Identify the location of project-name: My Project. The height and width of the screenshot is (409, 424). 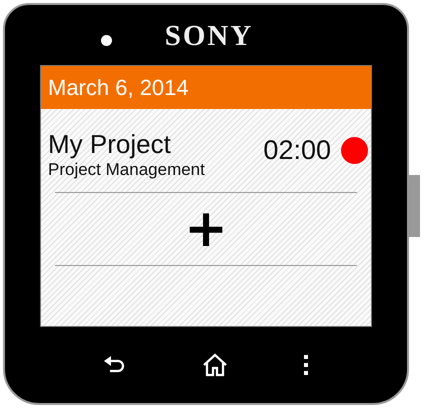
(156, 143).